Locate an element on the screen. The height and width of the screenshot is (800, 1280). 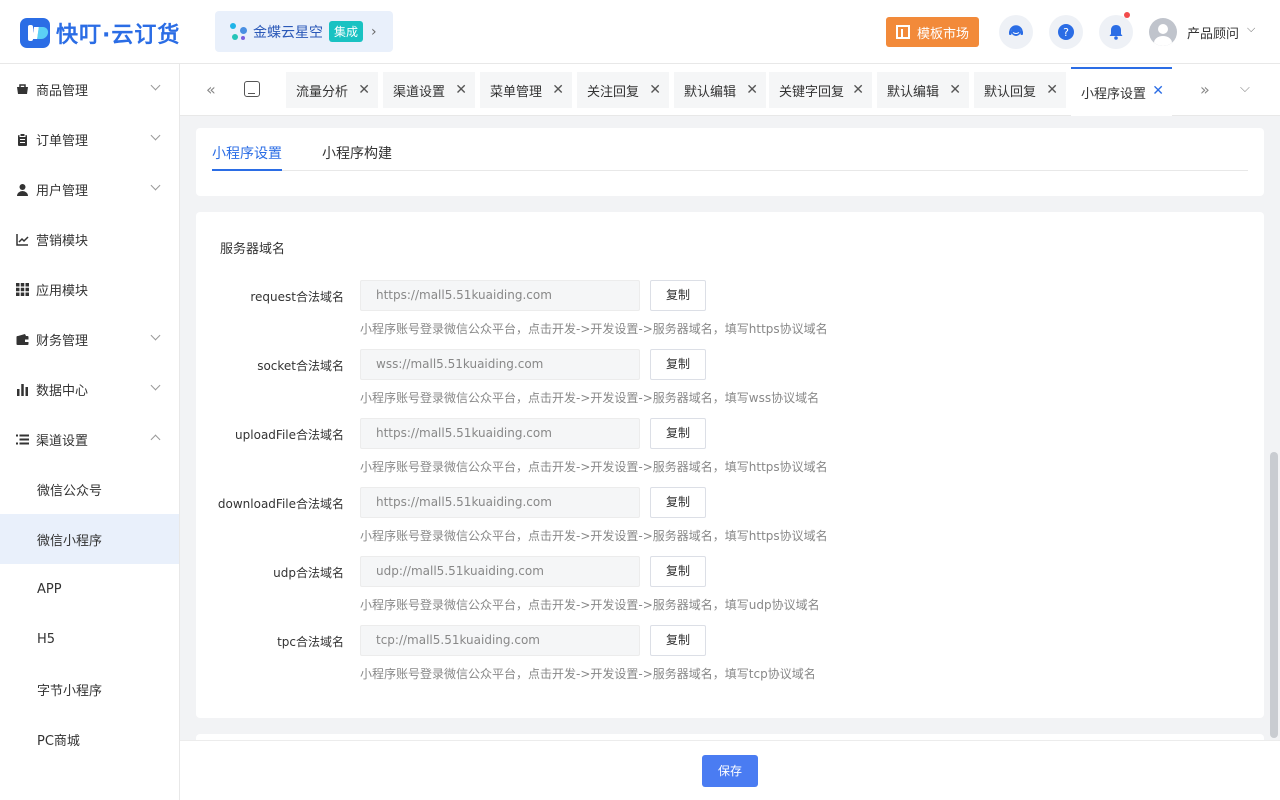
tcp-domain-input: tcp://mall5.51kuaiding.com is located at coordinates (500, 640).